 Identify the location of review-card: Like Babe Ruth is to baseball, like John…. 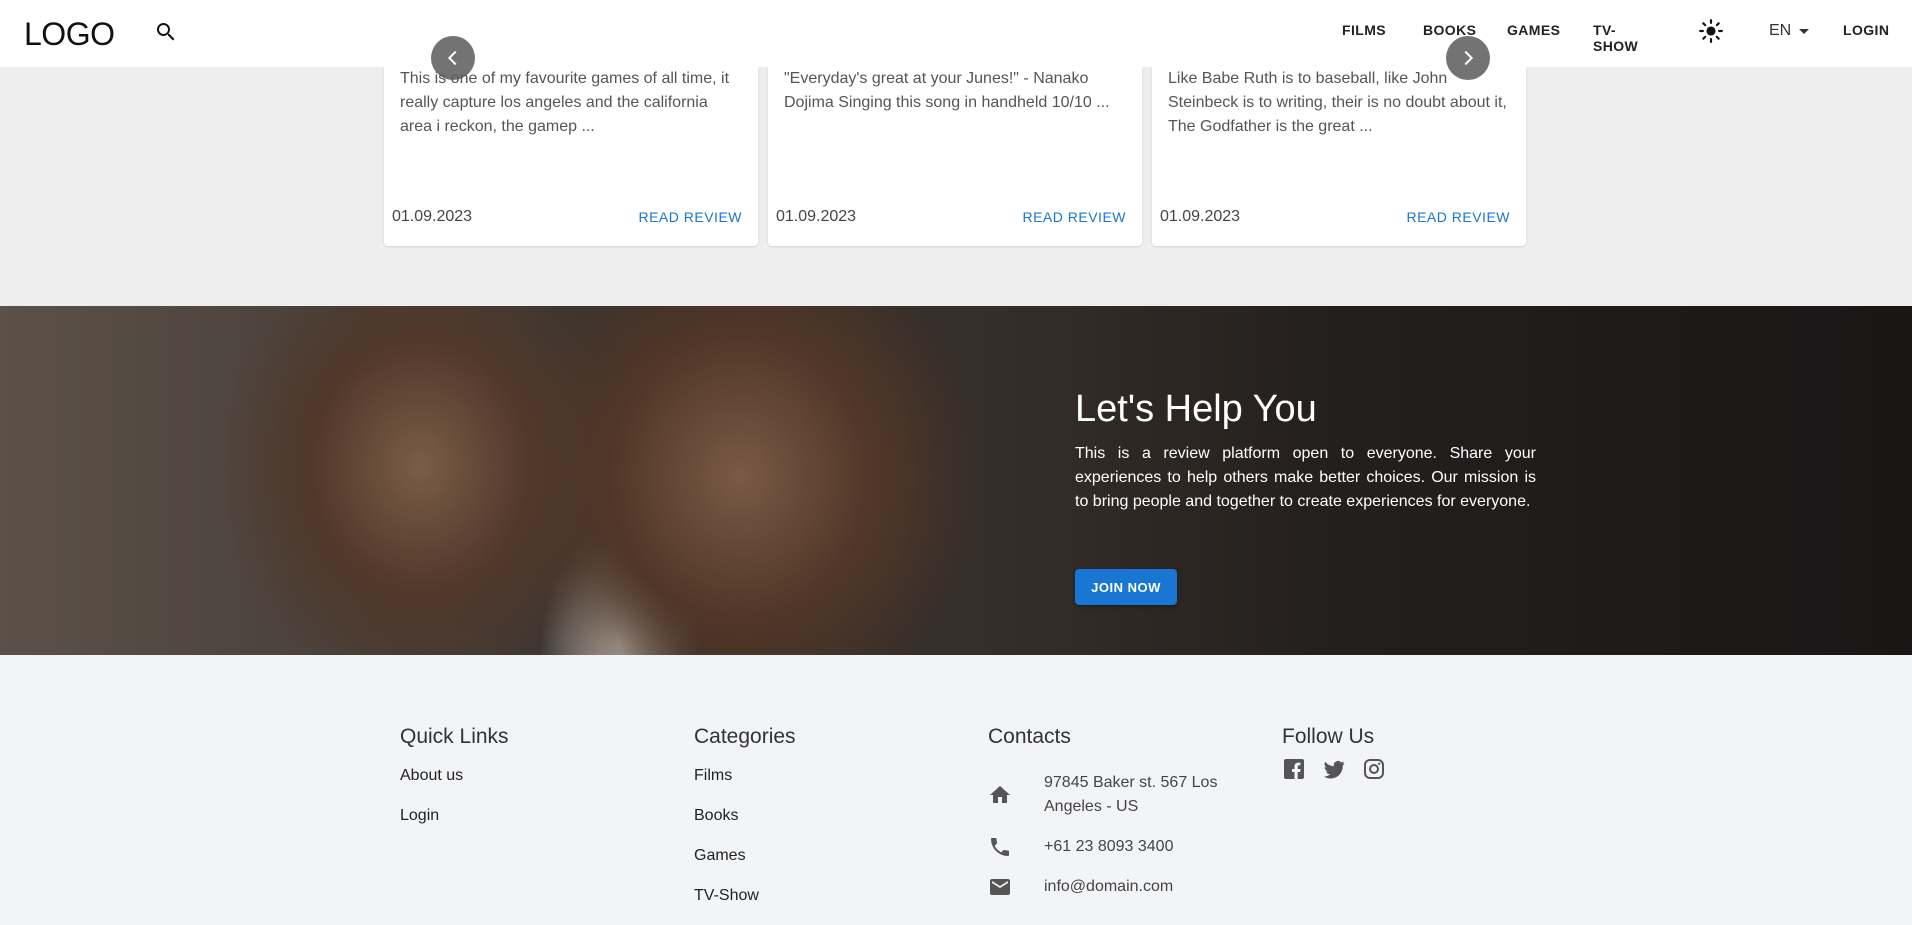
(1339, 156).